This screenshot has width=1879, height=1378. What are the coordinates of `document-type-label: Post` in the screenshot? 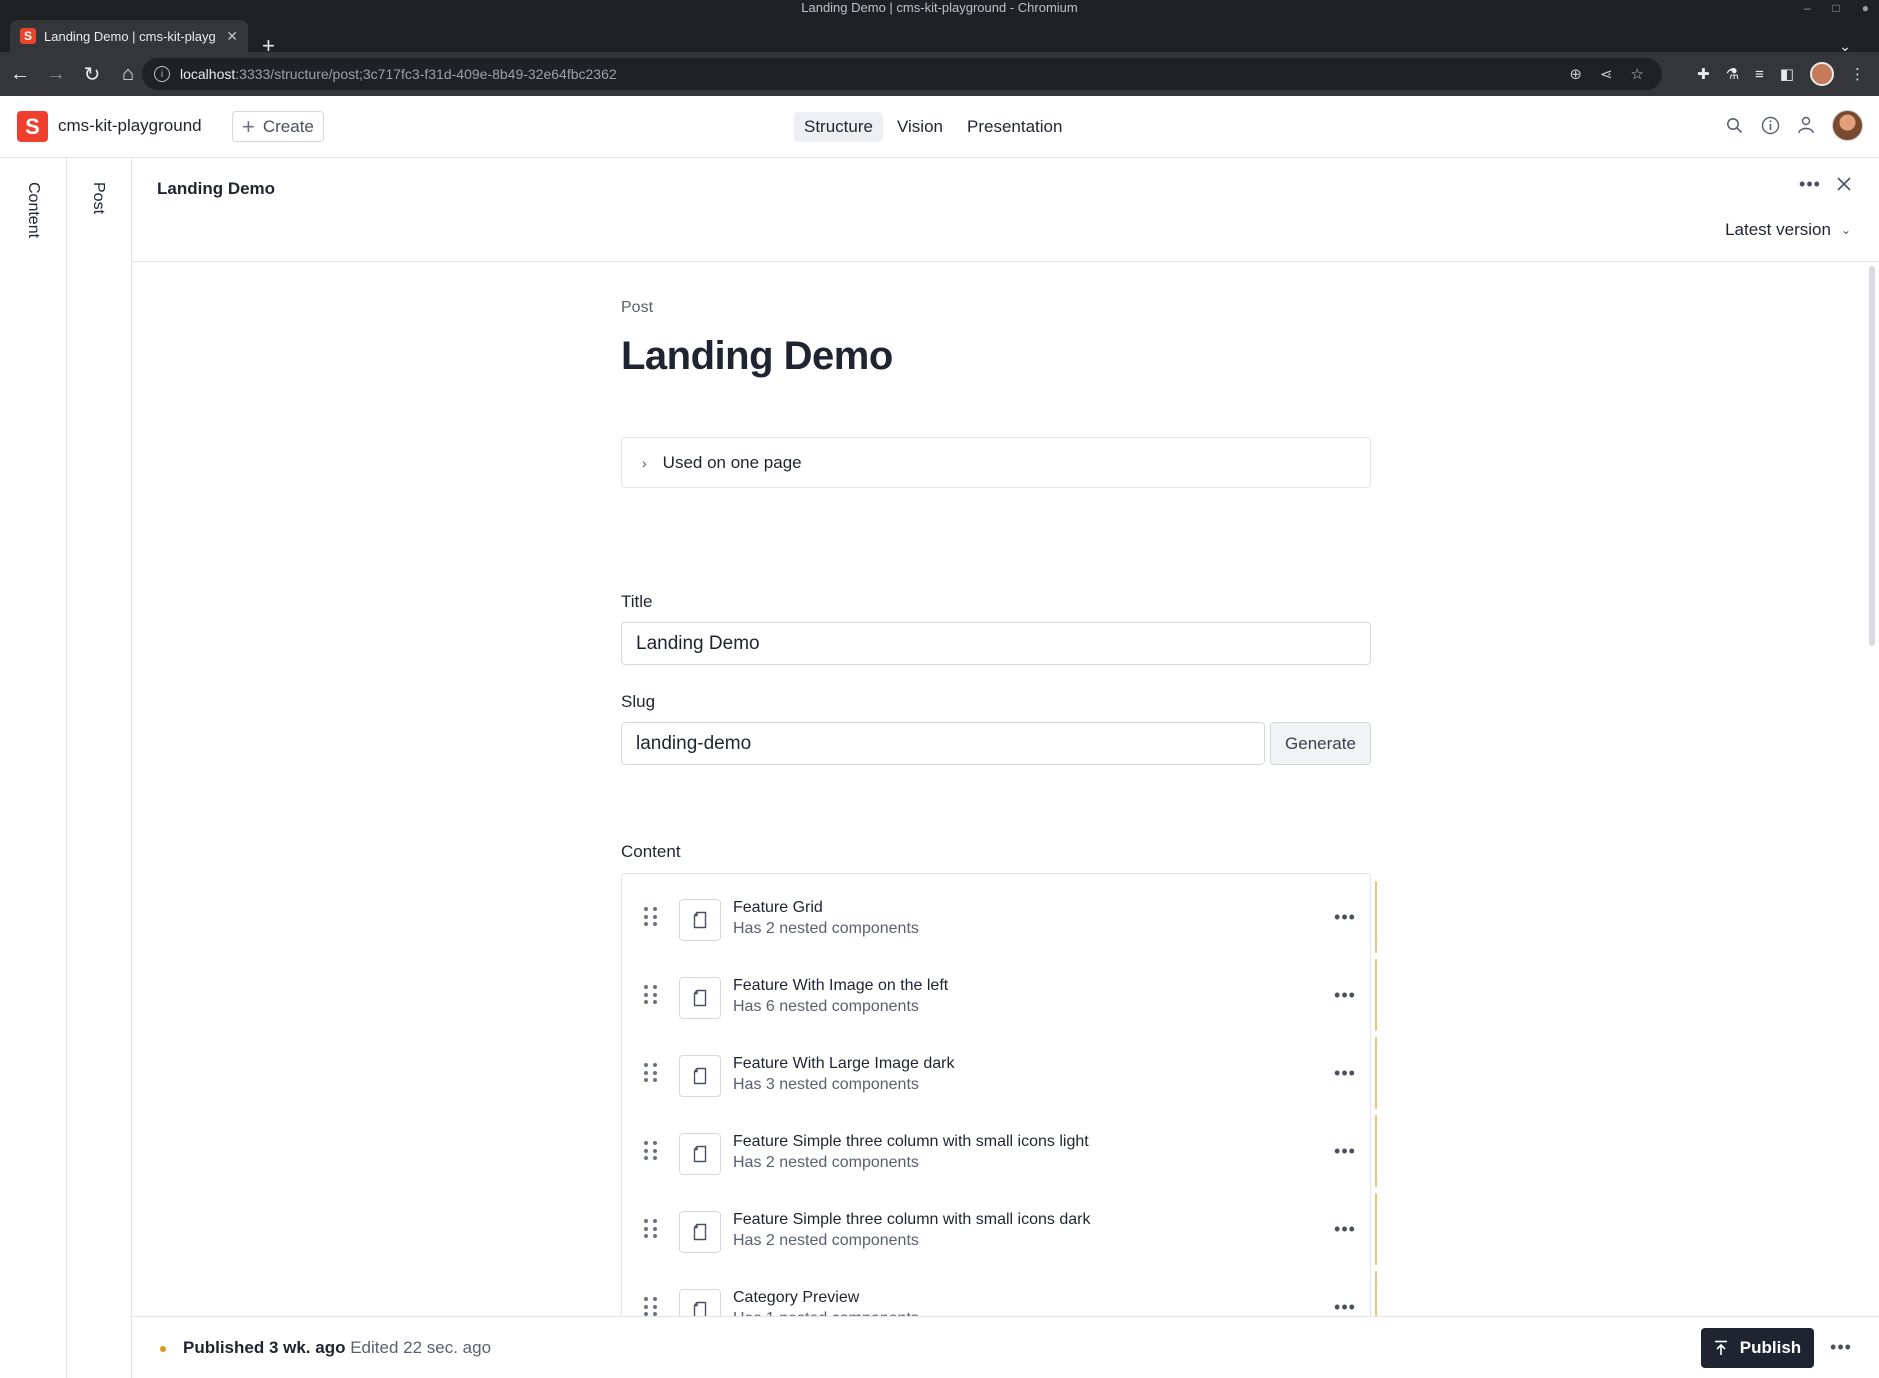 It's located at (637, 307).